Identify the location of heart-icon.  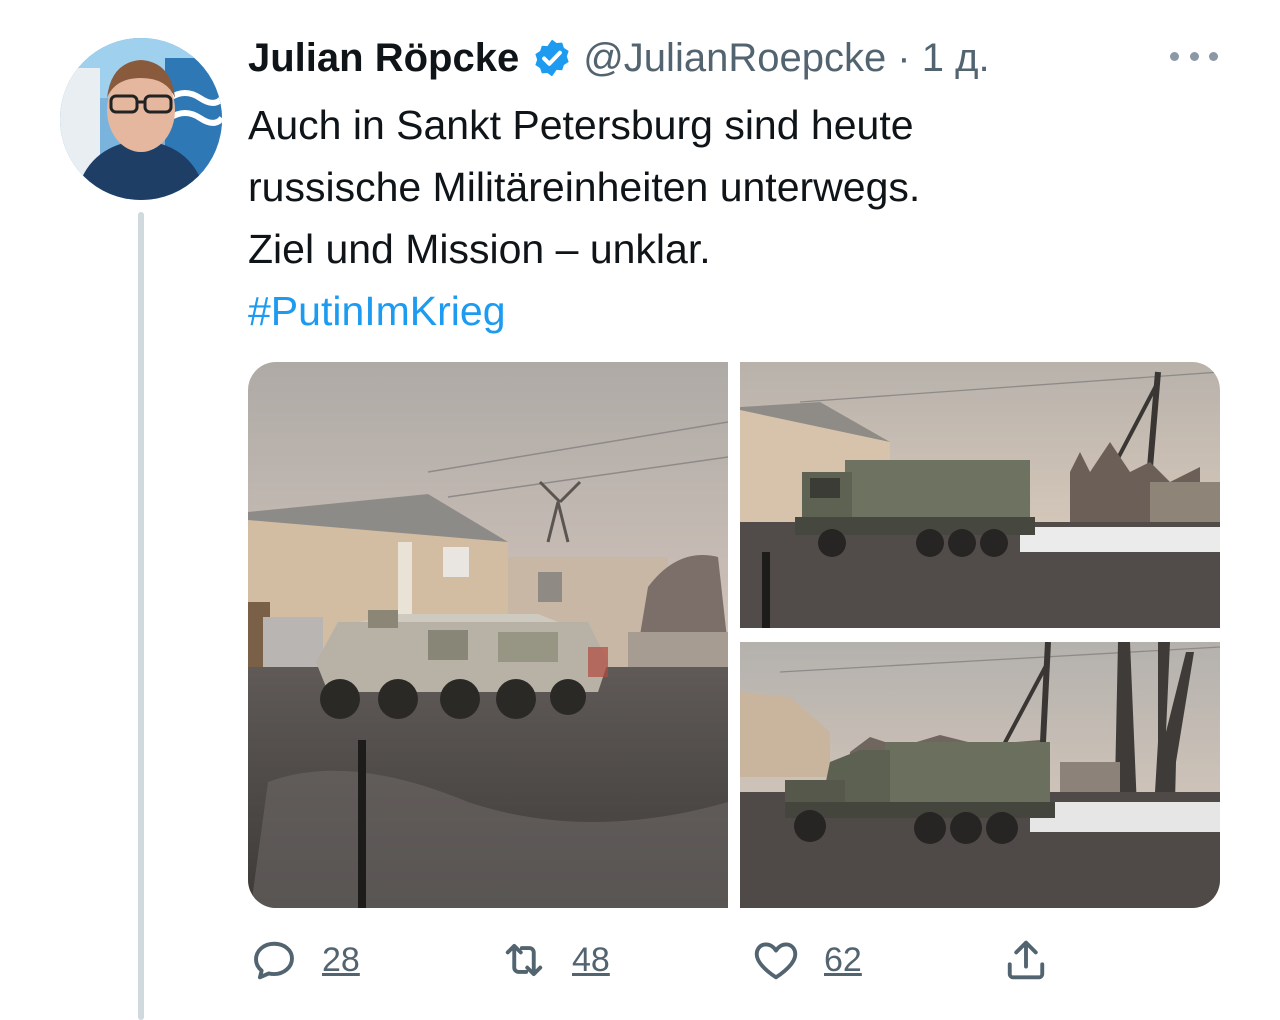
(776, 961).